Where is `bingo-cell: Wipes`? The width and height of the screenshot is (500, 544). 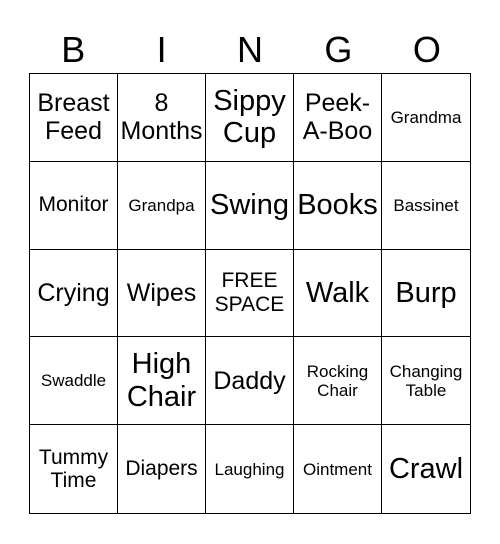 bingo-cell: Wipes is located at coordinates (162, 293).